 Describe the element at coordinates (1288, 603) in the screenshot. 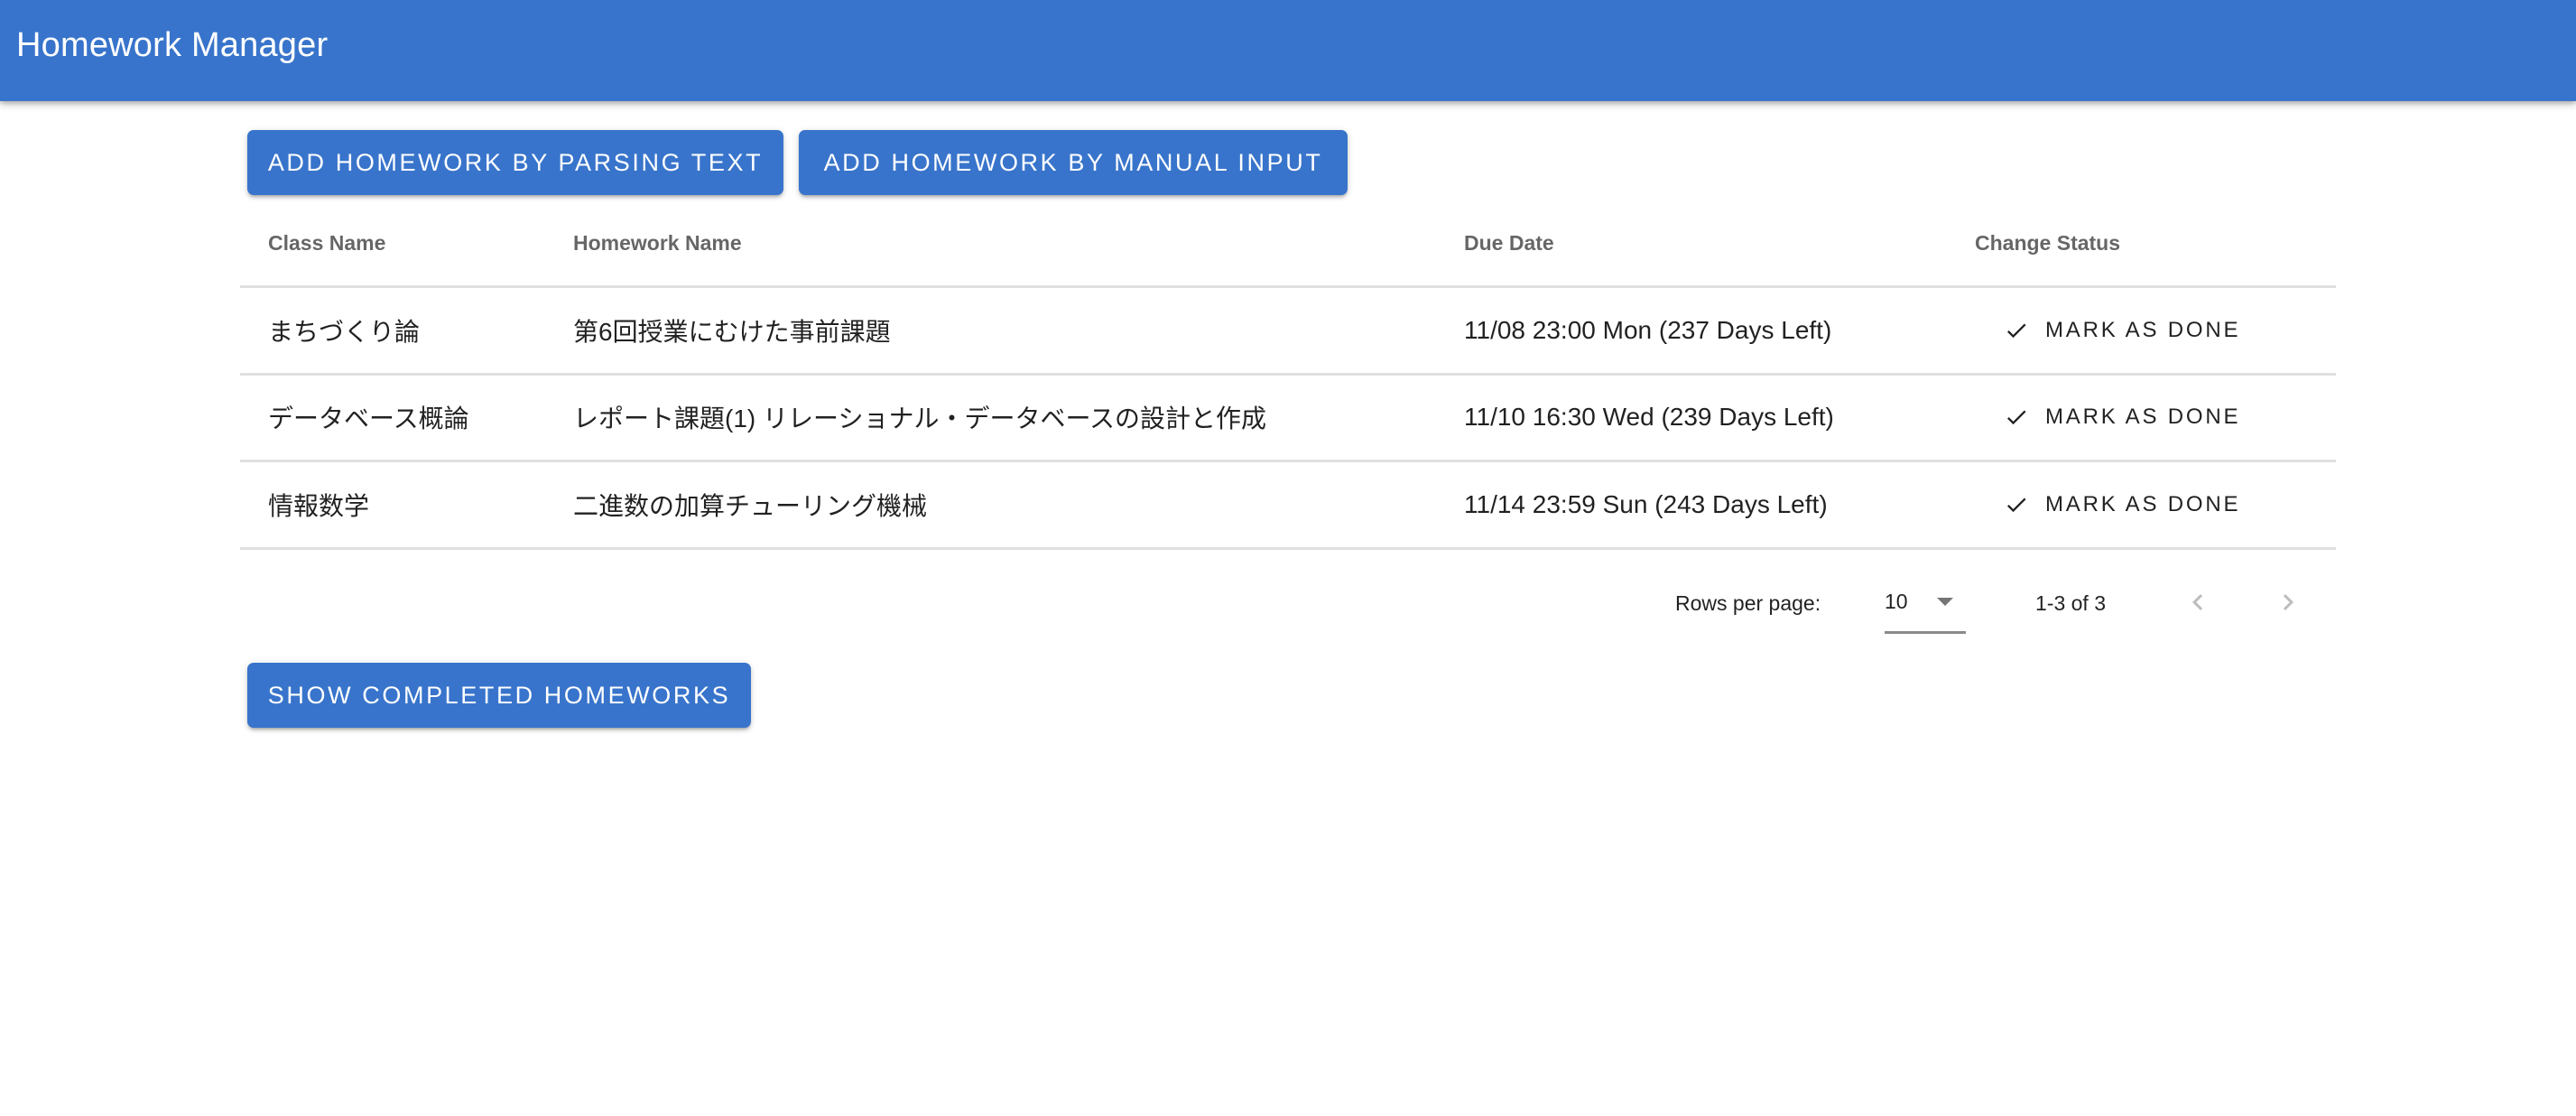

I see `table-pagination: Rows per page: 10 1-3 of 3` at that location.